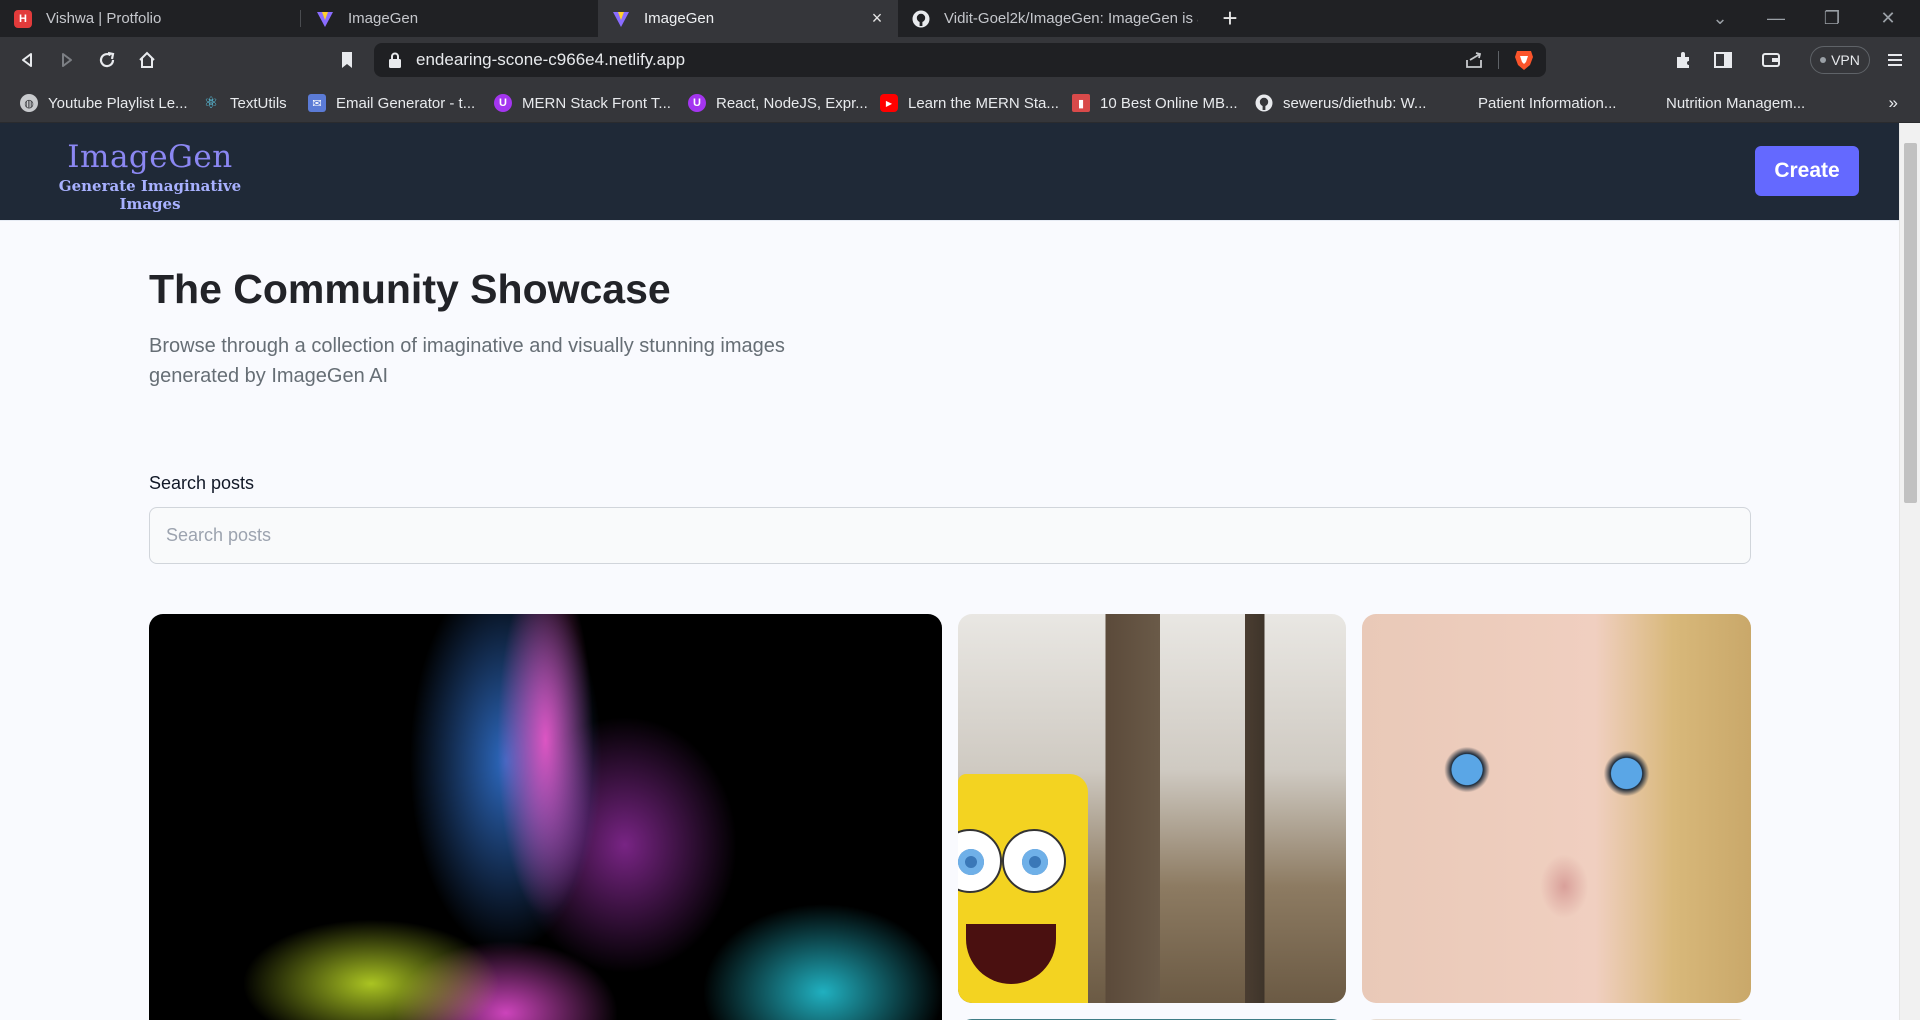  Describe the element at coordinates (258, 103) in the screenshot. I see `bookmark-label: TextUtils` at that location.